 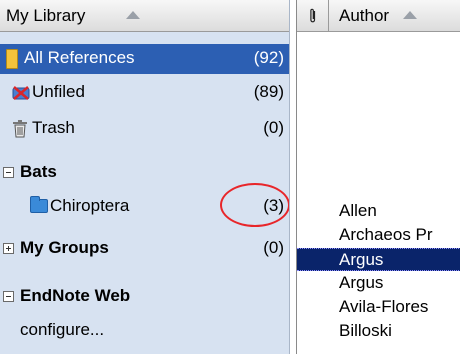 I want to click on reference-row: Billoski, so click(x=378, y=331).